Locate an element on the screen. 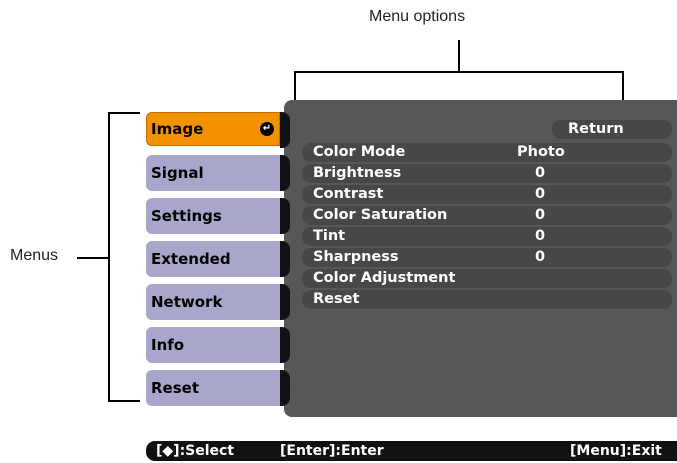 Image resolution: width=677 pixels, height=463 pixels. menu-tab-label: Network is located at coordinates (187, 302).